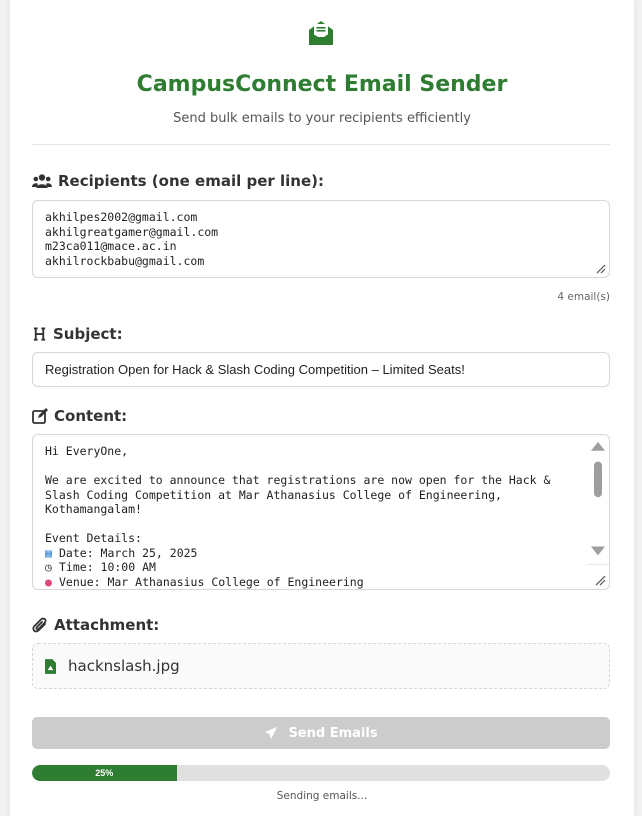  Describe the element at coordinates (121, 217) in the screenshot. I see `recipient-email: akhilpes2002@gmail.com` at that location.